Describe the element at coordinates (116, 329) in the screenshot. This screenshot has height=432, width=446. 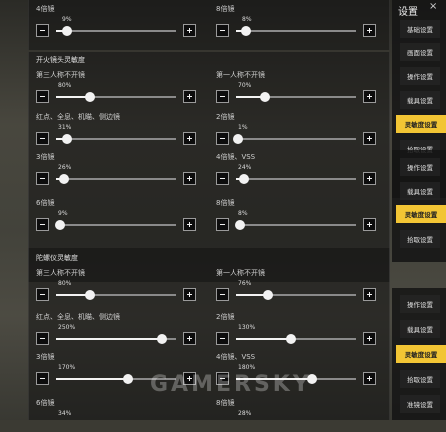
I see `slider-gyro-red-dot: 红点、全息、机瞄、侧边镜 250%` at that location.